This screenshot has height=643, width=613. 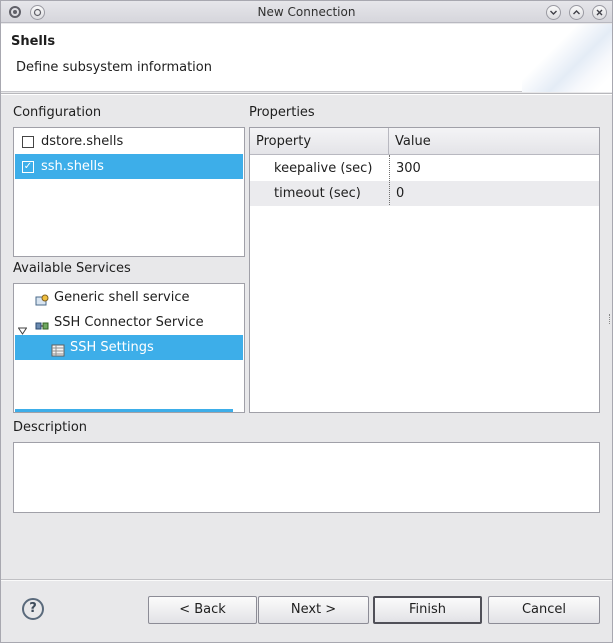 I want to click on cancel-button: Cancel, so click(x=544, y=610).